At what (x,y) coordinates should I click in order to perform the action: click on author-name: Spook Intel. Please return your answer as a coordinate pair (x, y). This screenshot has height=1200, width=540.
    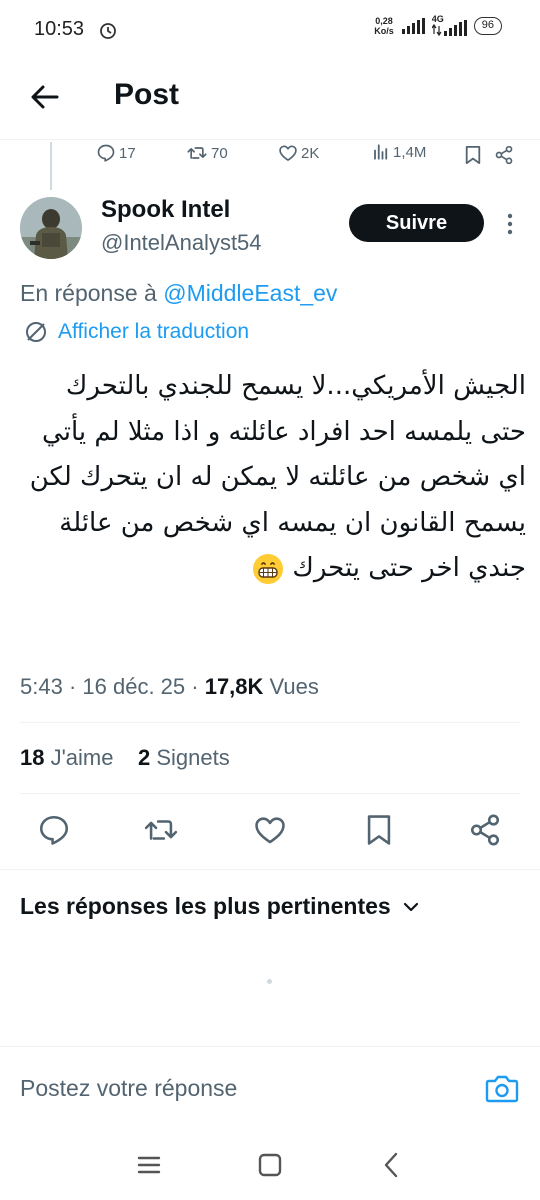
    Looking at the image, I should click on (165, 210).